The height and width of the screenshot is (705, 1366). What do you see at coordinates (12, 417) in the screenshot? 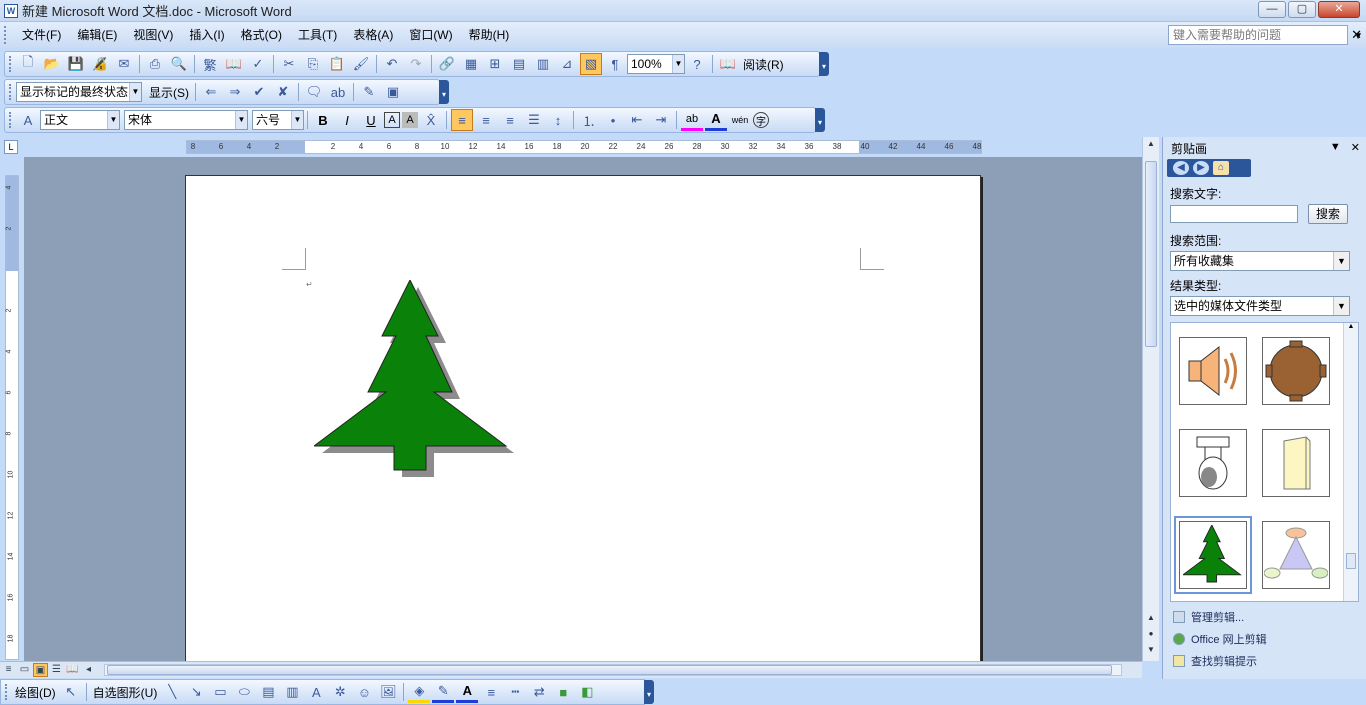
I see `vertical-ruler: 4 2 2 4 6 8 10 12 14 16 18` at bounding box center [12, 417].